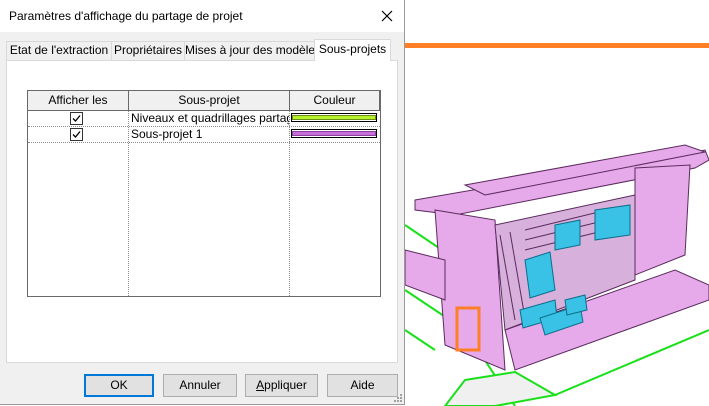  Describe the element at coordinates (252, 50) in the screenshot. I see `tab-model-updates: Mises à jour des modèles` at that location.